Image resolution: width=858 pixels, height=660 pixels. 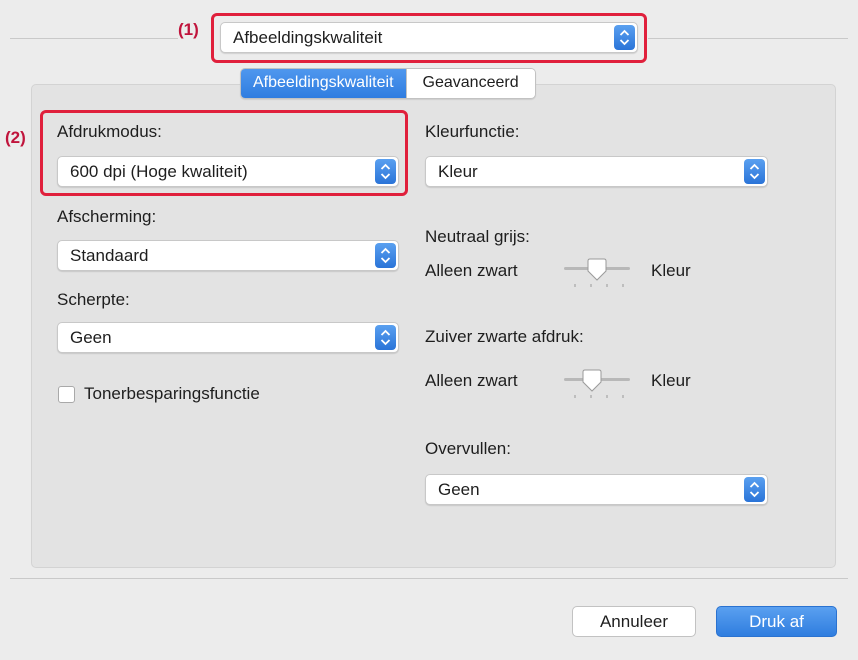 I want to click on trapping-value: Geen, so click(x=459, y=489).